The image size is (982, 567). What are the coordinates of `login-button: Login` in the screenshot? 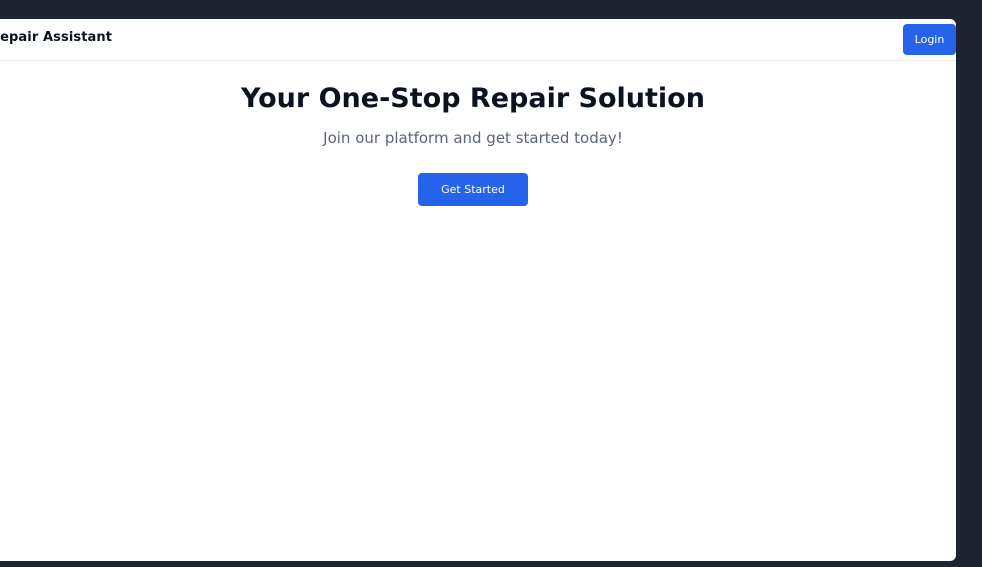 It's located at (929, 39).